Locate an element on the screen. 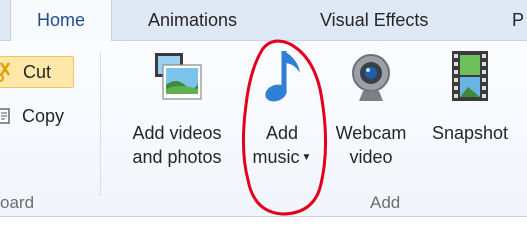 Image resolution: width=527 pixels, height=248 pixels. cut-label: Cut is located at coordinates (37, 71).